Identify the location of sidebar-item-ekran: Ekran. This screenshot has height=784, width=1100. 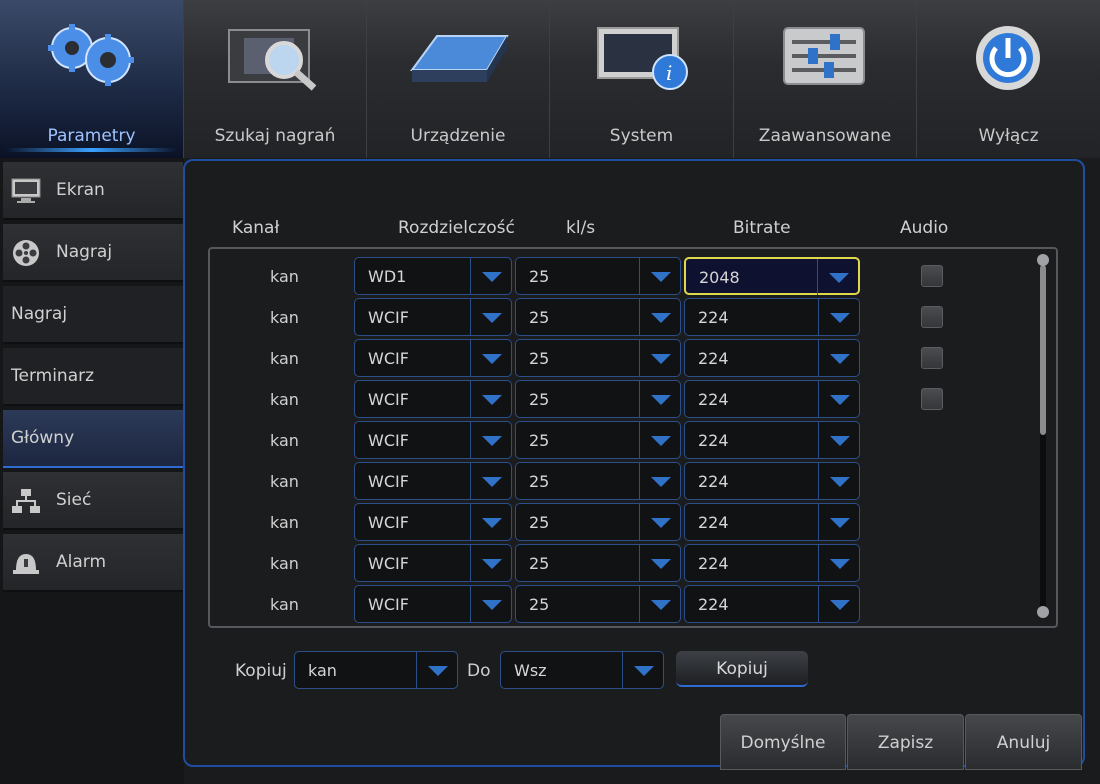
(93, 191).